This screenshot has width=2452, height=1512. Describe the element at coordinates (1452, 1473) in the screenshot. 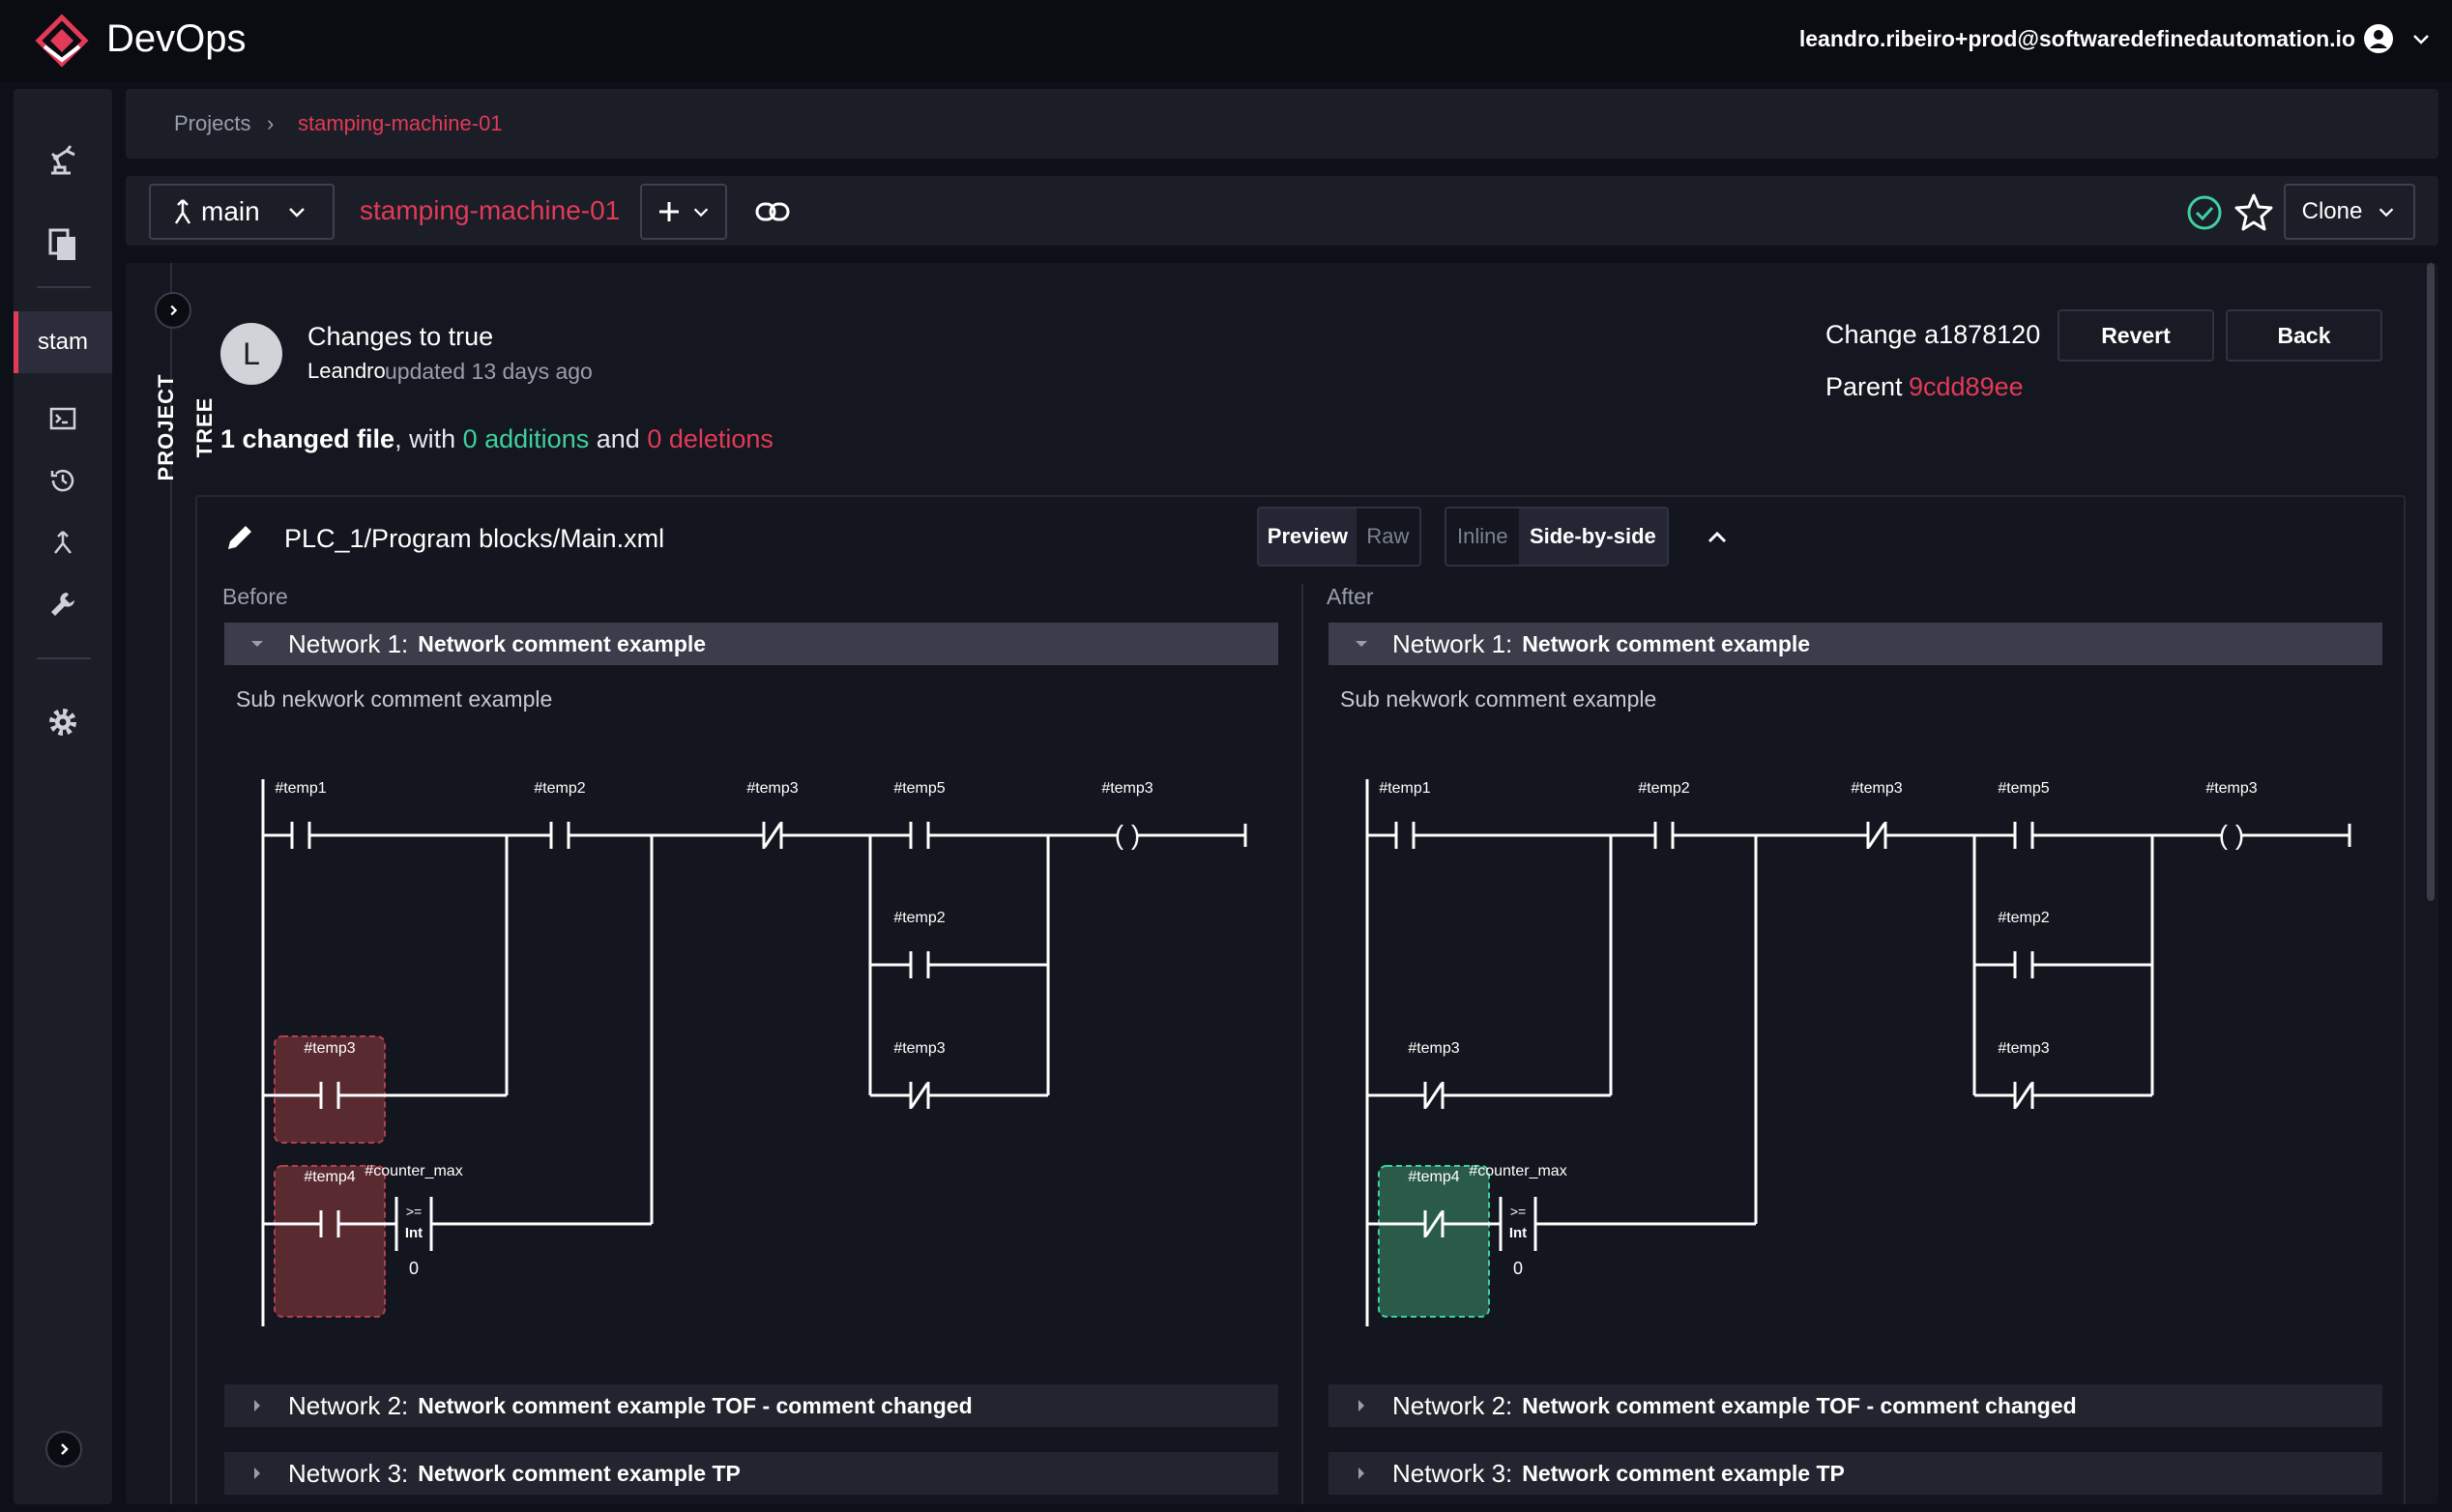

I see `network-number: Network 3:` at that location.